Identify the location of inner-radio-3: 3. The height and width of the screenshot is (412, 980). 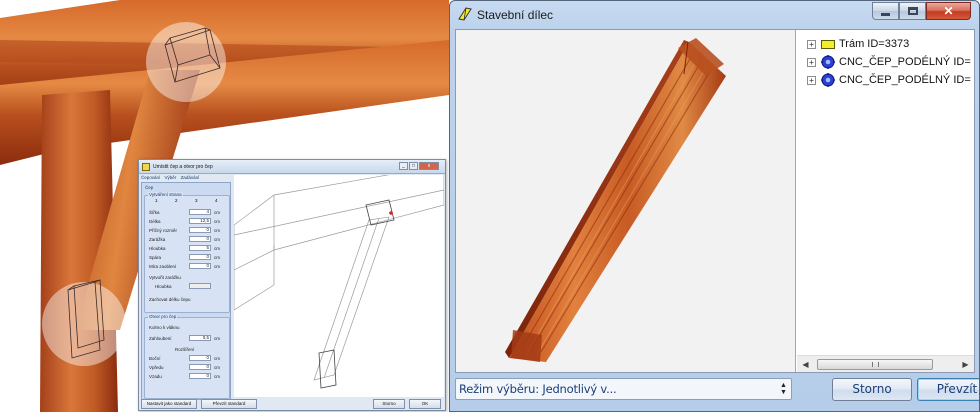
(196, 200).